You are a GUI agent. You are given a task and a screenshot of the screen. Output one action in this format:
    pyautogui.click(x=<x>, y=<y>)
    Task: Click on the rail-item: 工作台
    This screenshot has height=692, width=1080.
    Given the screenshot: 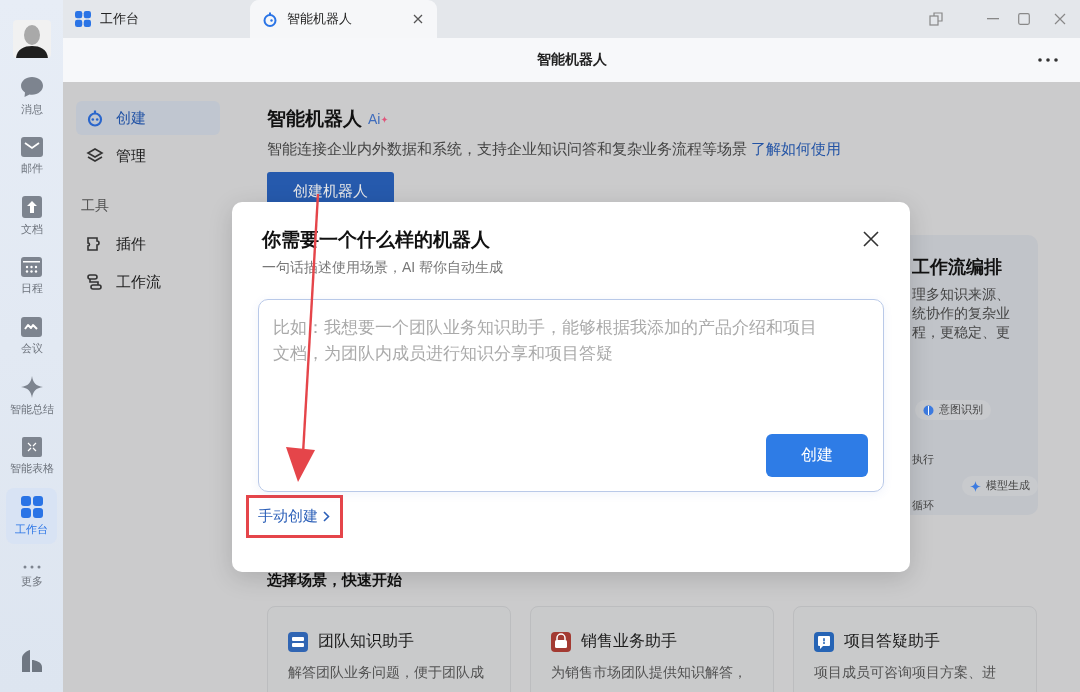 What is the action you would take?
    pyautogui.click(x=31, y=516)
    